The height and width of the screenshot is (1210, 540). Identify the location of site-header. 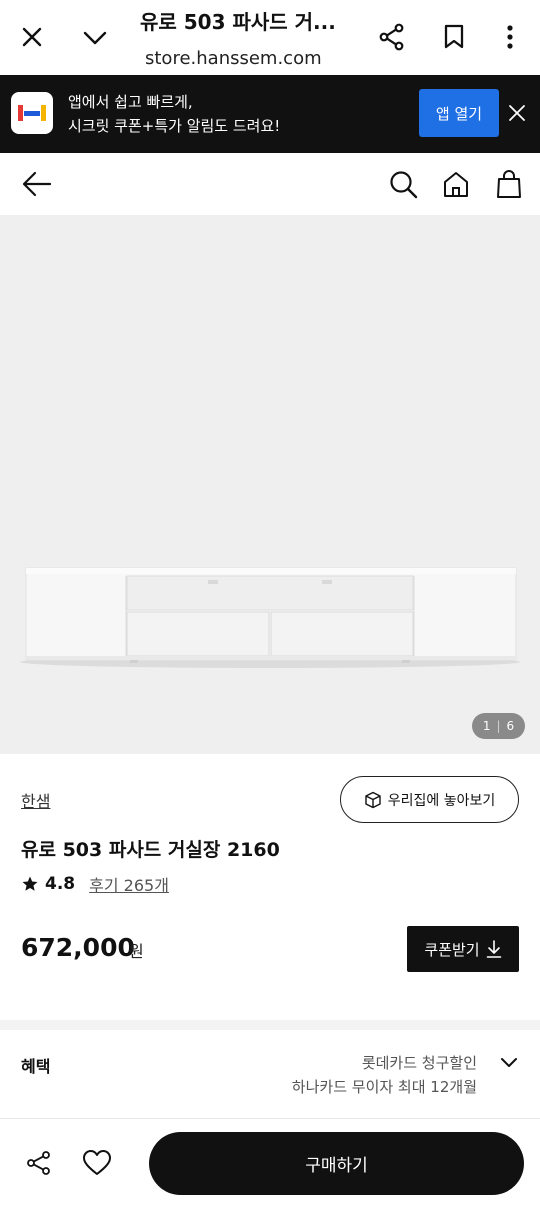
(270, 184).